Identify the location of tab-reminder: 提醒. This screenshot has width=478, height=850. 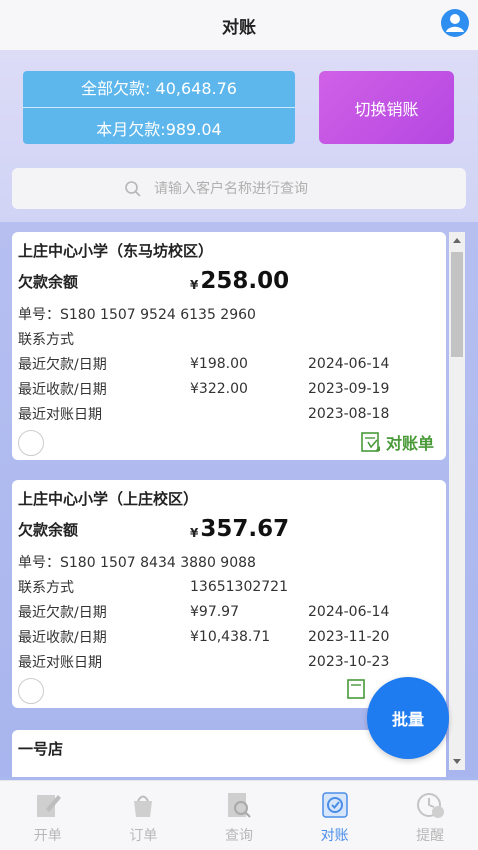
(430, 813).